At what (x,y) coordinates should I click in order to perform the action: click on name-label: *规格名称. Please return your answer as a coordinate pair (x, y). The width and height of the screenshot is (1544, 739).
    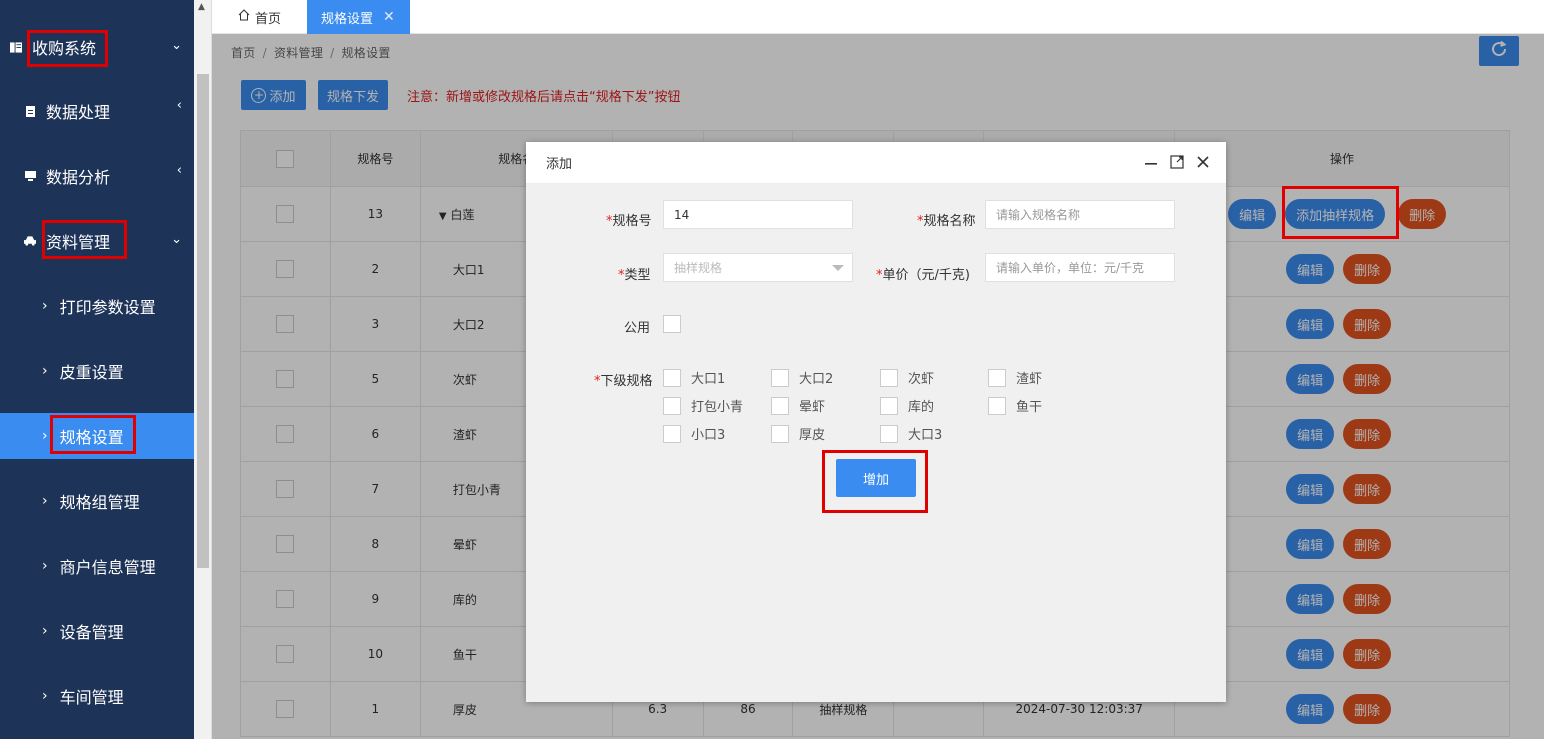
    Looking at the image, I should click on (946, 221).